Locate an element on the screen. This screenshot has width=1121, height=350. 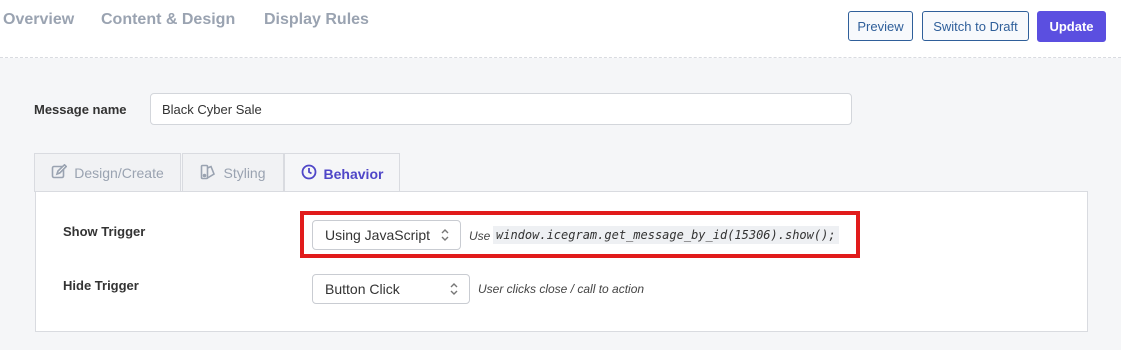
highlight-box is located at coordinates (580, 234).